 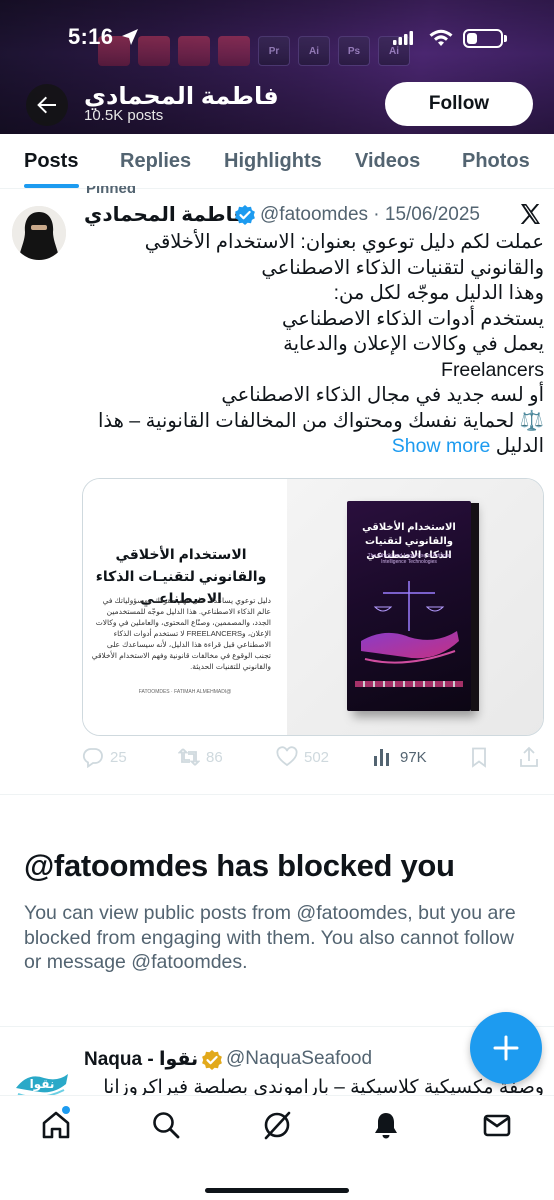 I want to click on profile-tabs: Posts Replies Highlights Videos Photos, so click(x=277, y=161).